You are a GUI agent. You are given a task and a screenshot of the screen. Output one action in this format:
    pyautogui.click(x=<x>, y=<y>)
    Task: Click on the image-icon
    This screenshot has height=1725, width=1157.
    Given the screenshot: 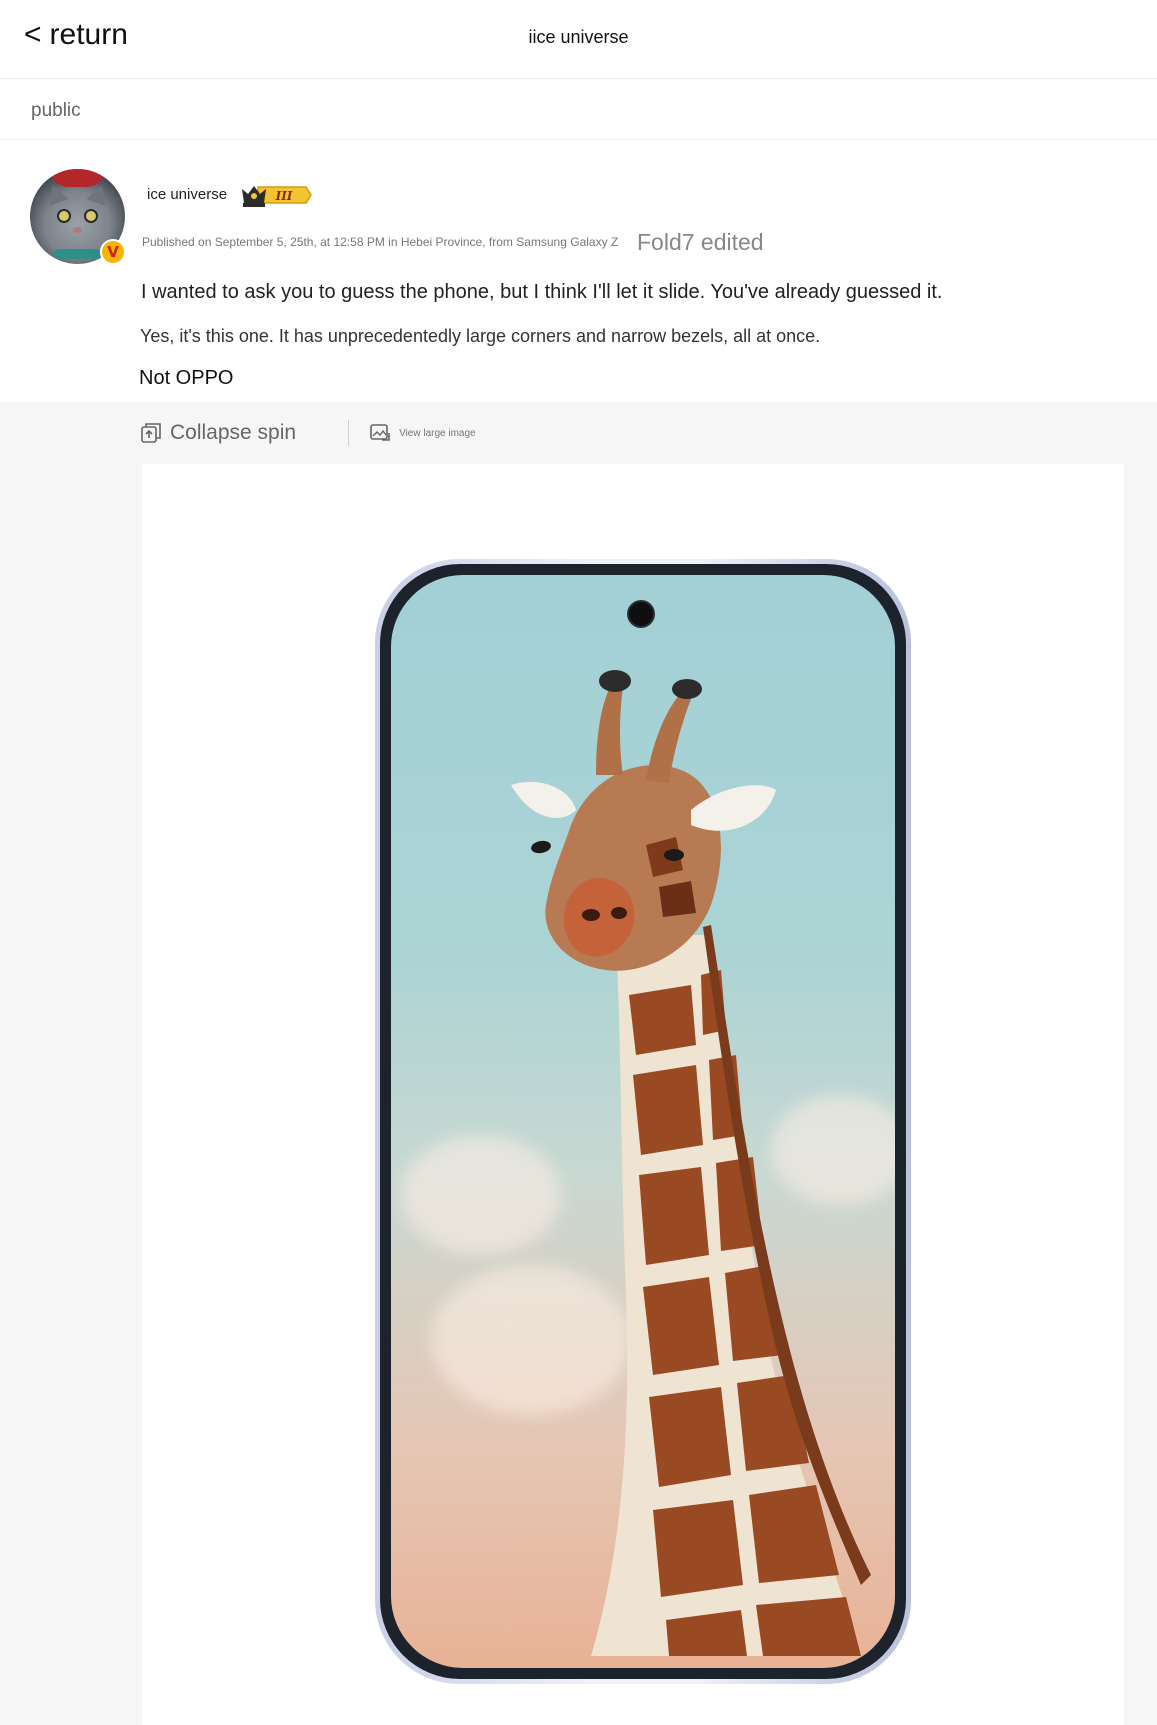 What is the action you would take?
    pyautogui.click(x=380, y=432)
    